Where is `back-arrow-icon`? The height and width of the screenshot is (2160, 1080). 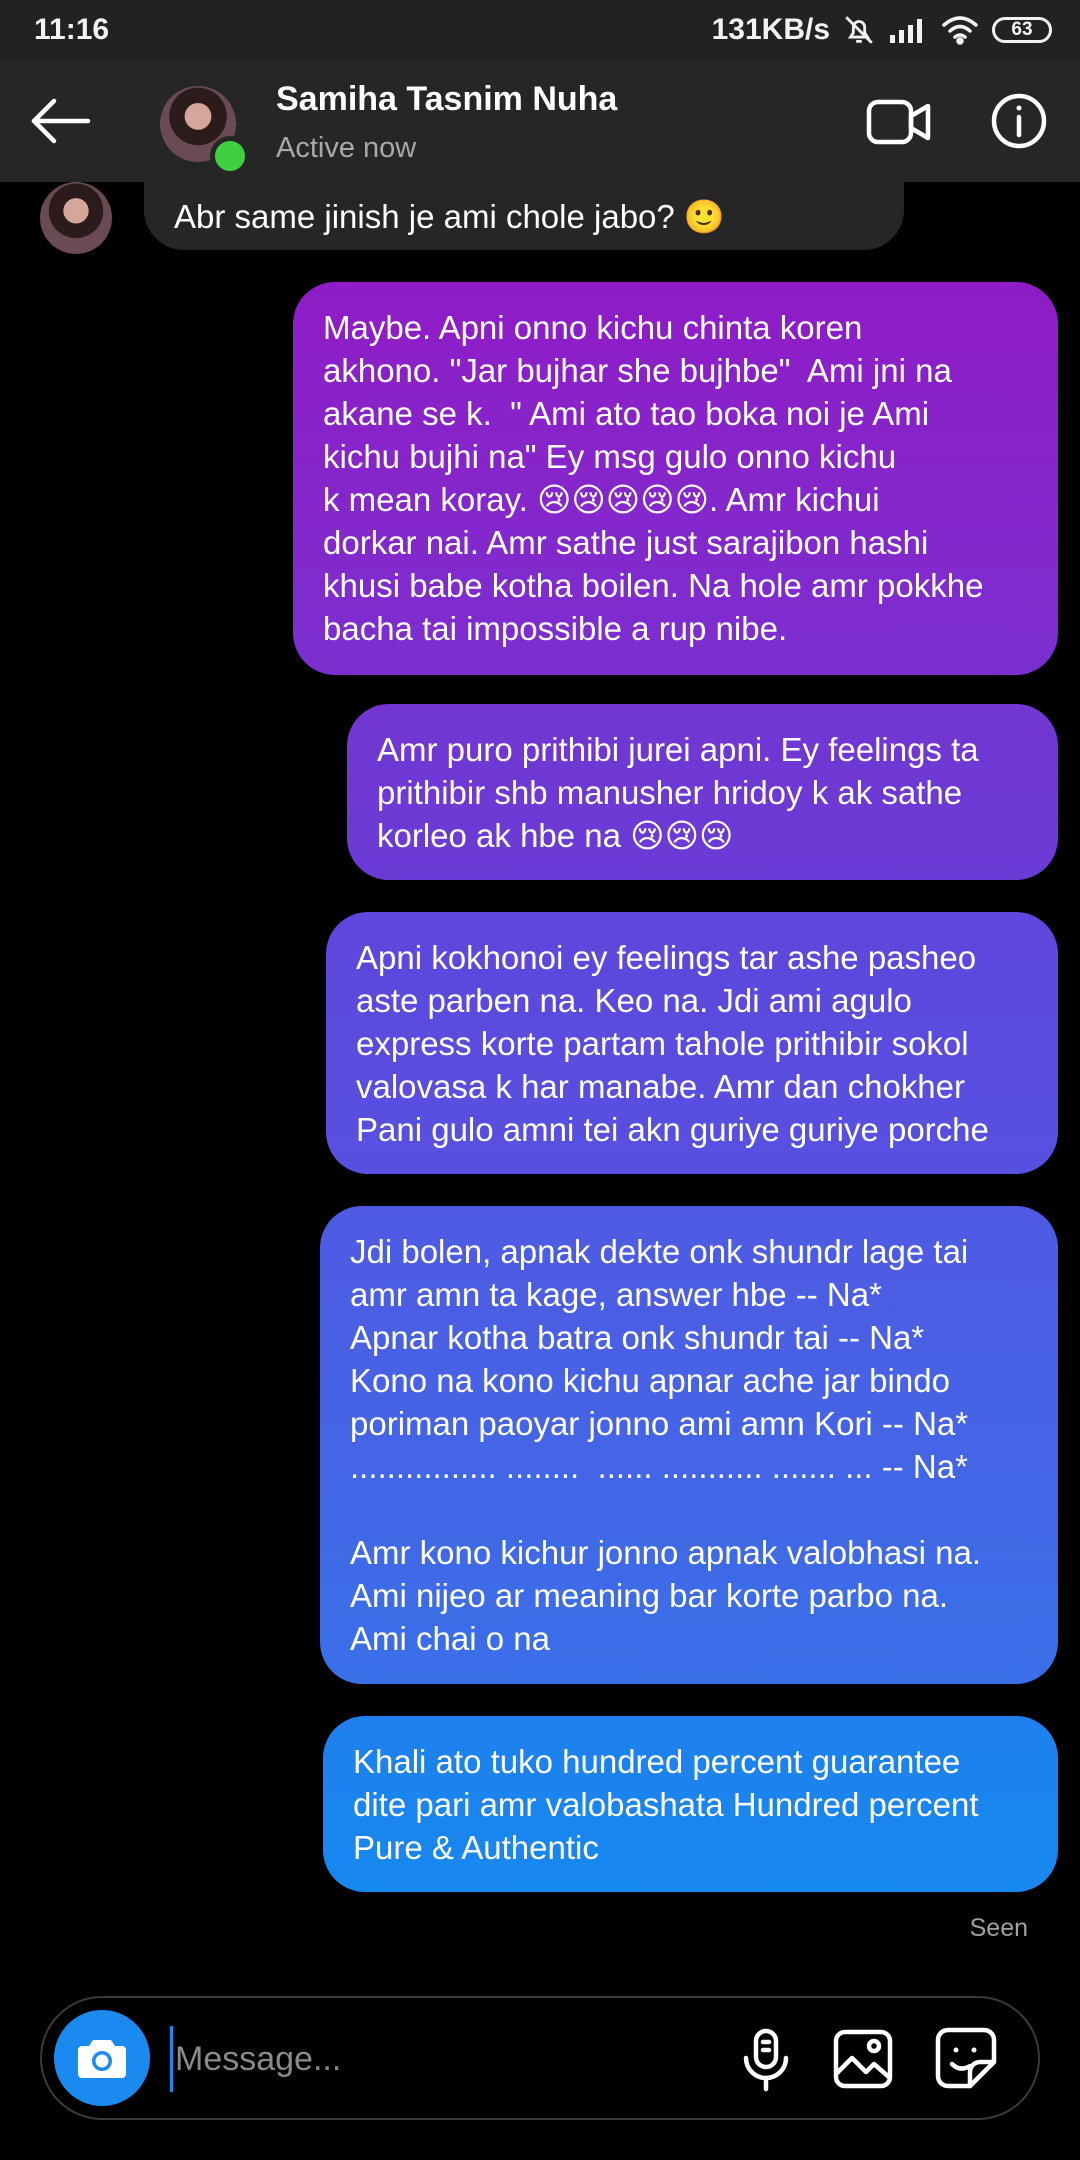 back-arrow-icon is located at coordinates (61, 121).